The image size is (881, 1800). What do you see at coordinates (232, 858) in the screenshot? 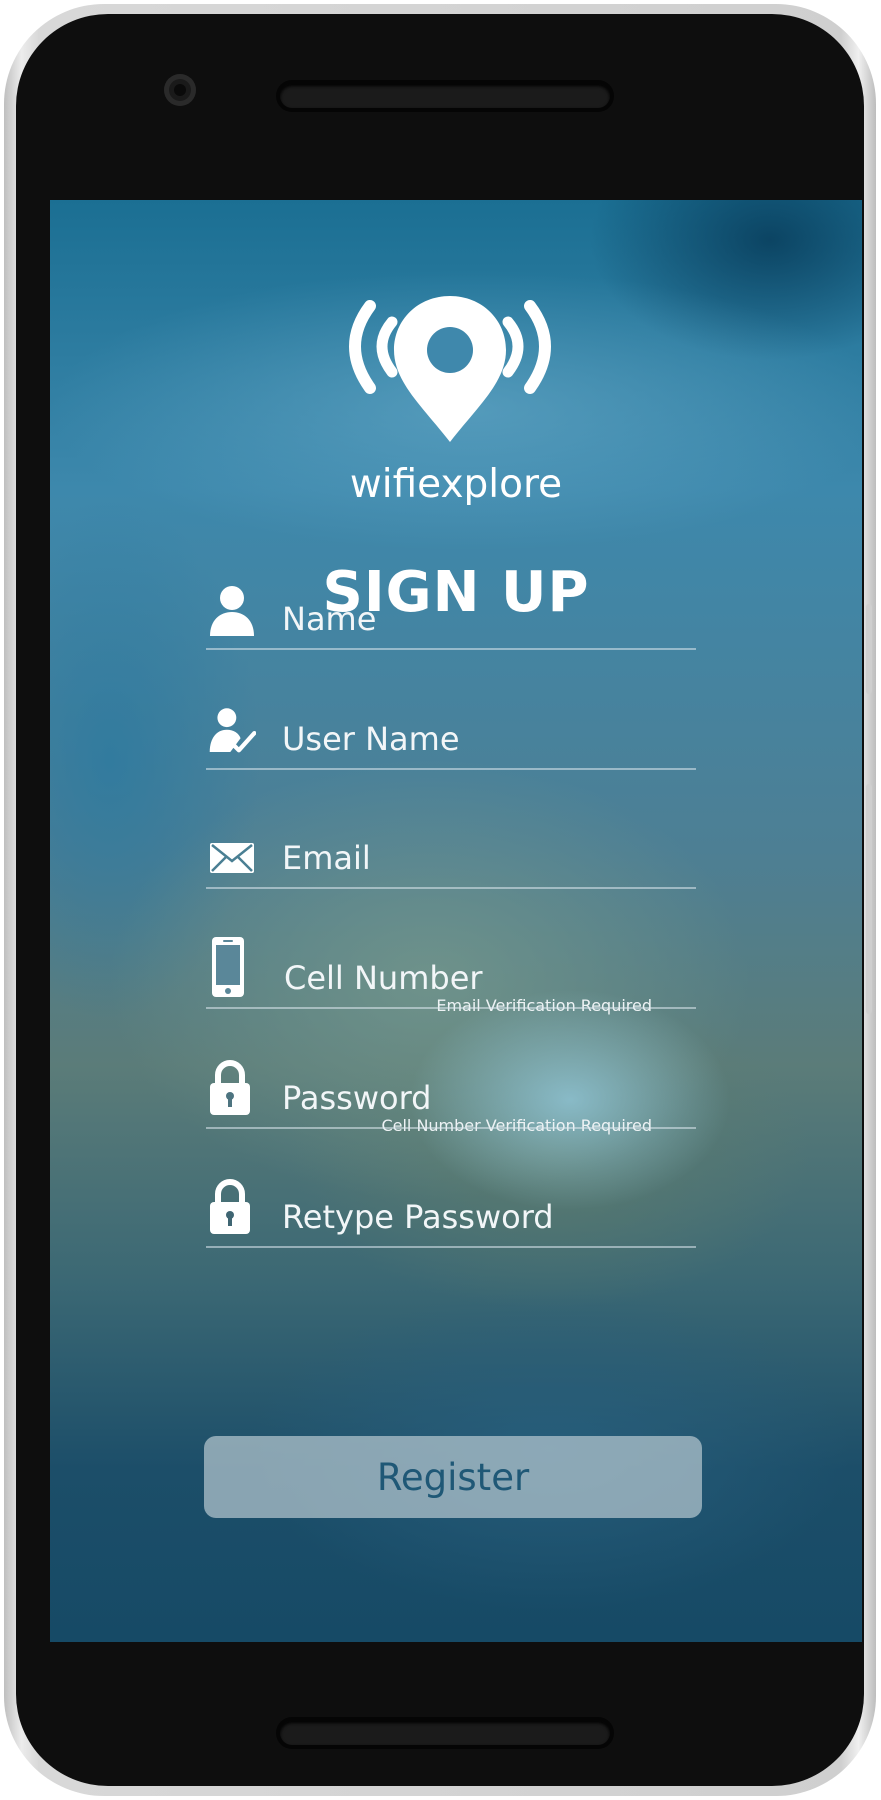
I see `envelope-icon` at bounding box center [232, 858].